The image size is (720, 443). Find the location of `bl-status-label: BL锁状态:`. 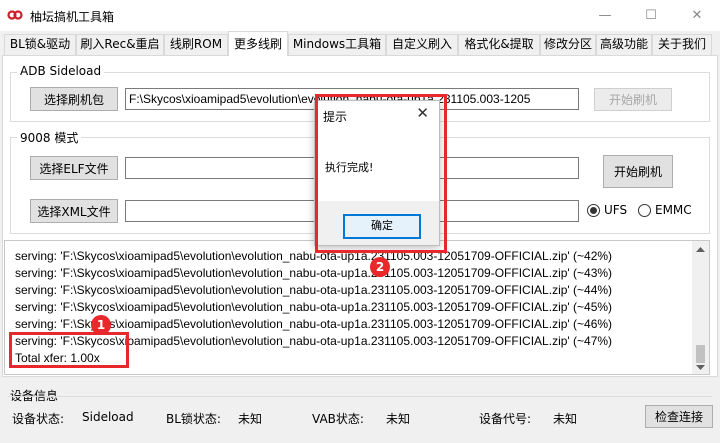

bl-status-label: BL锁状态: is located at coordinates (193, 419).